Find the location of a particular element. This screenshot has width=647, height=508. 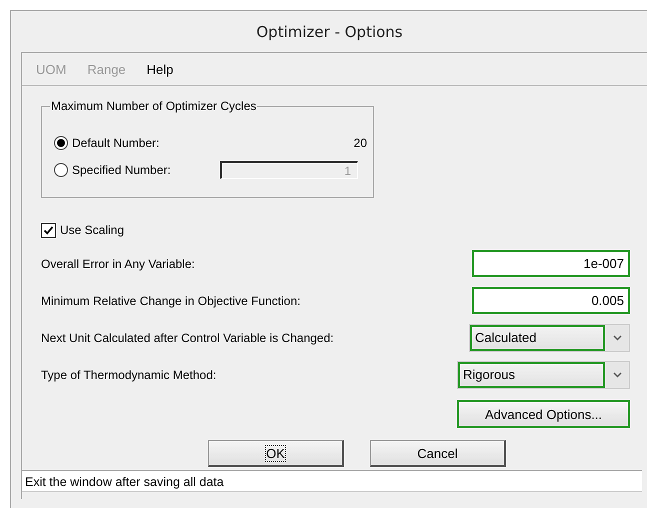

setting-label: Overall Error in Any Variable: is located at coordinates (118, 263).